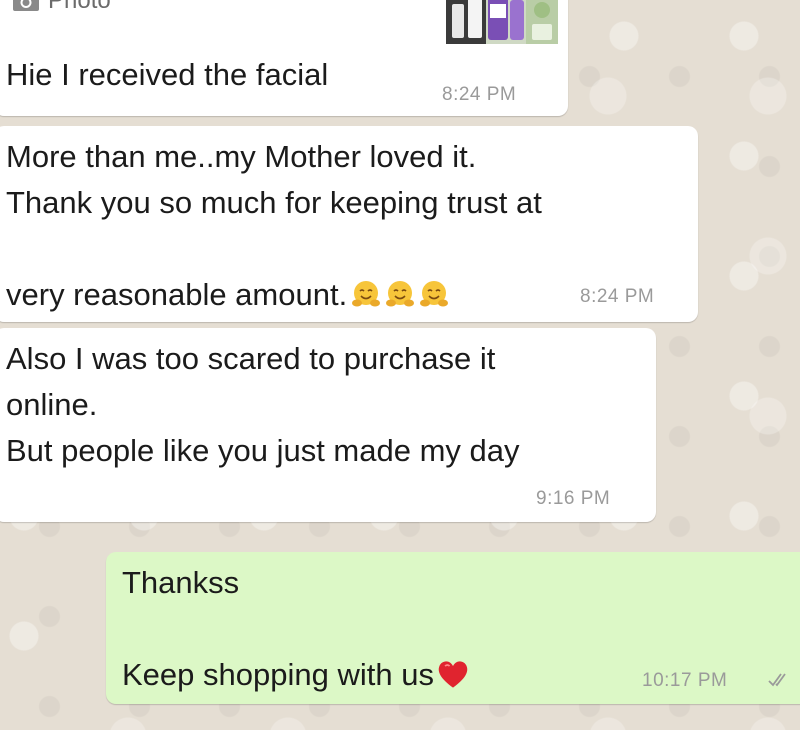  I want to click on message-text-line: More than me..my Mother loved it., so click(241, 156).